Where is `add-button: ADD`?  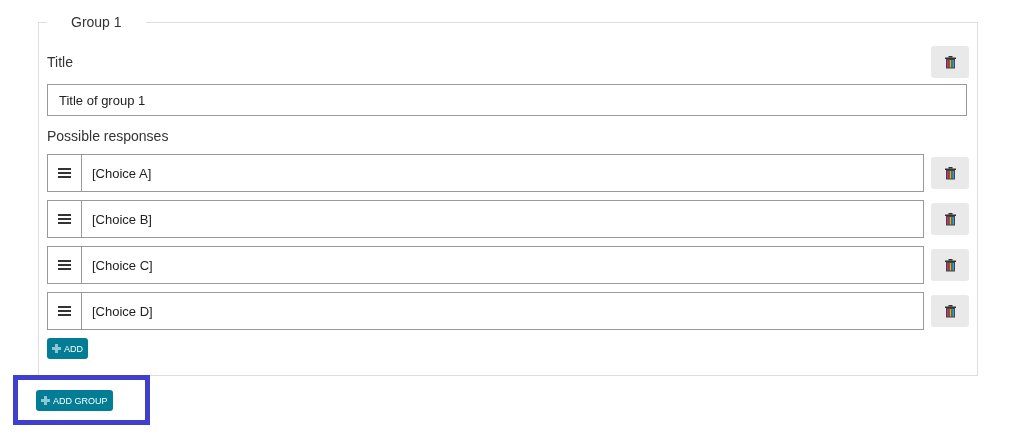
add-button: ADD is located at coordinates (67, 348).